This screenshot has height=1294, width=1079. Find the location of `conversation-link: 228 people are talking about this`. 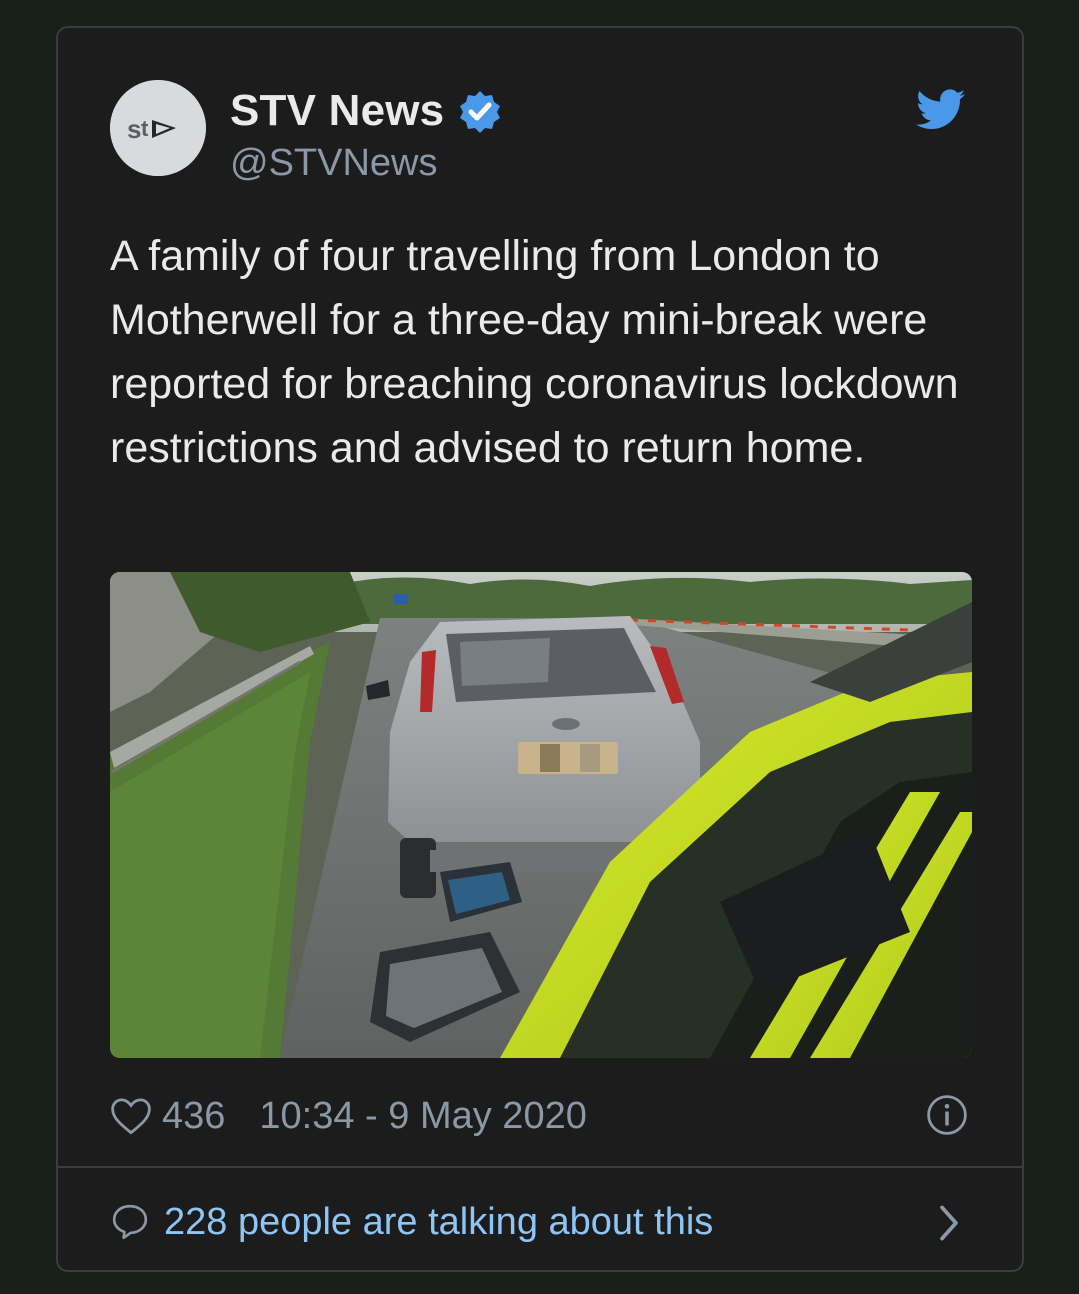

conversation-link: 228 people are talking about this is located at coordinates (411, 1222).